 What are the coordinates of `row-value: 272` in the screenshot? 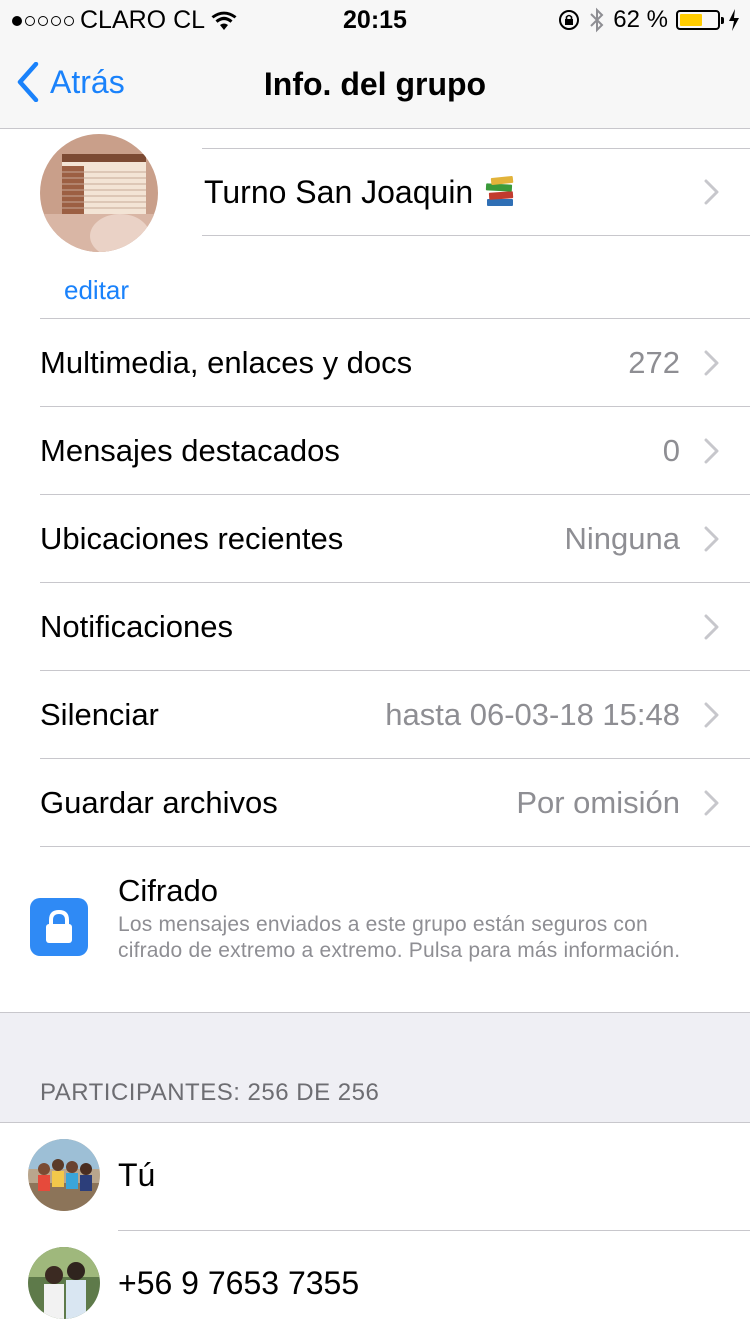 It's located at (654, 362).